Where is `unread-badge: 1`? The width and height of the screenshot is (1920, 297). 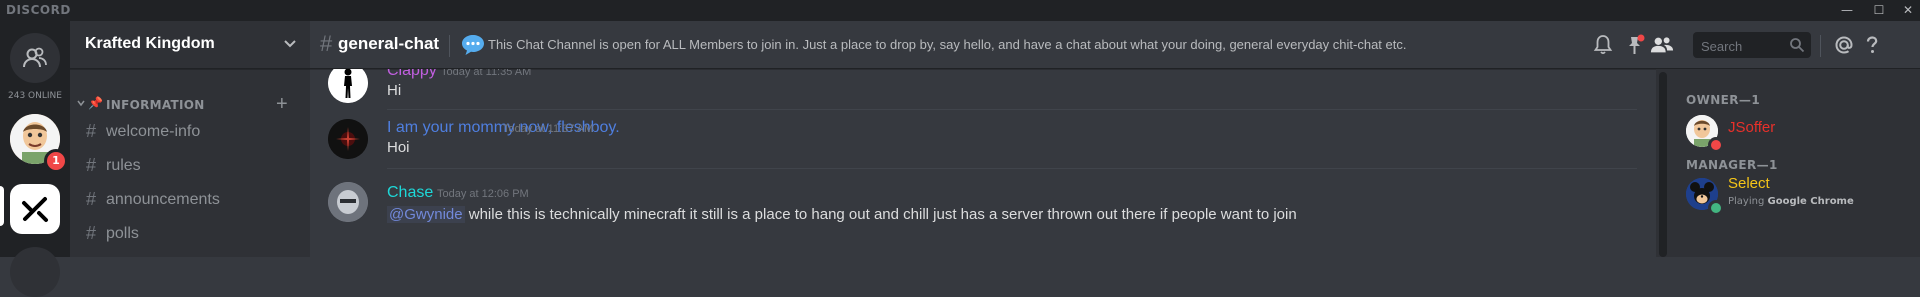 unread-badge: 1 is located at coordinates (56, 161).